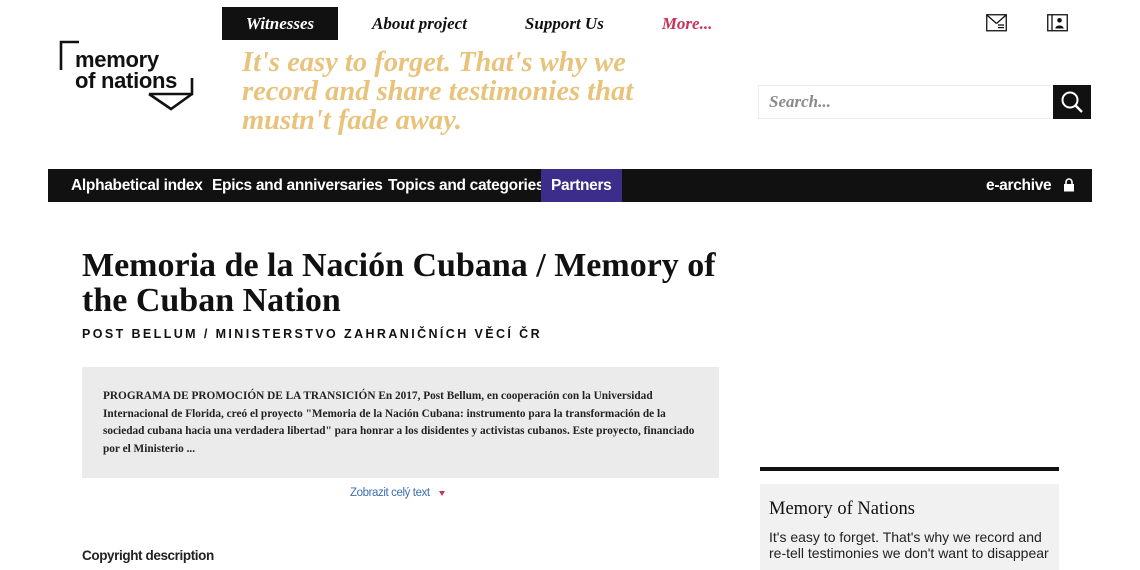 The width and height of the screenshot is (1140, 570). What do you see at coordinates (1057, 25) in the screenshot?
I see `id-card-icon` at bounding box center [1057, 25].